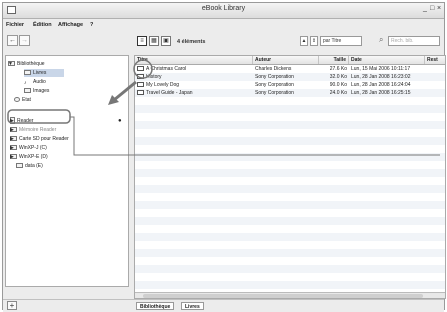 The height and width of the screenshot is (312, 447). Describe the element at coordinates (12, 305) in the screenshot. I see `add-button: +` at that location.